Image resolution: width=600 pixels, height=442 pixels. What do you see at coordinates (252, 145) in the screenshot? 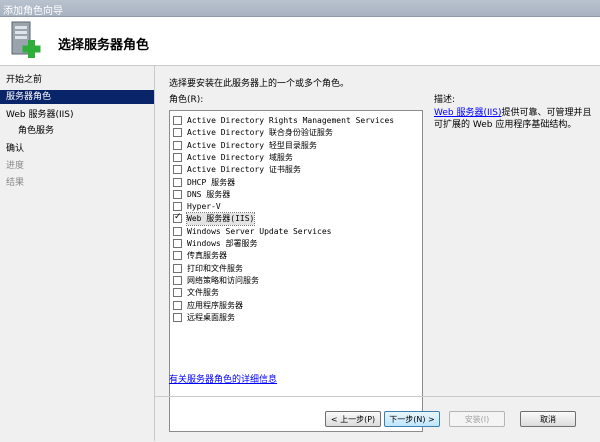
I see `role-label: Active Directory 轻型目录服务` at bounding box center [252, 145].